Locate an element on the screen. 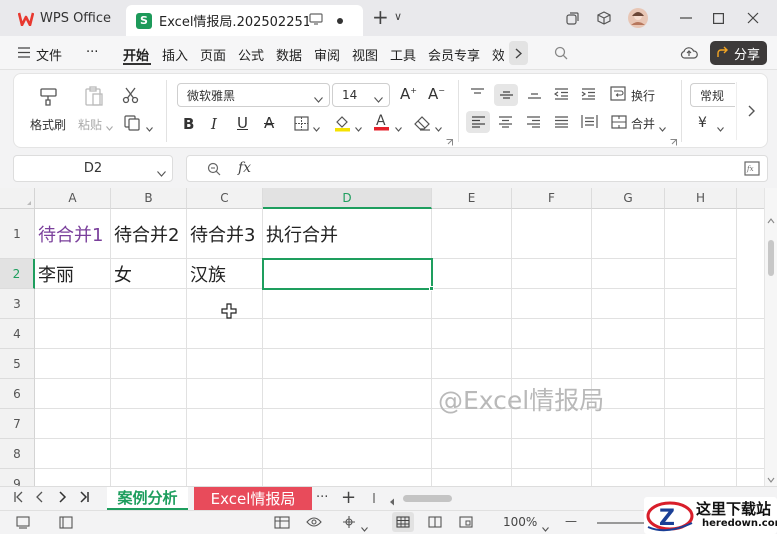  paste-label: 粘贴 is located at coordinates (90, 124).